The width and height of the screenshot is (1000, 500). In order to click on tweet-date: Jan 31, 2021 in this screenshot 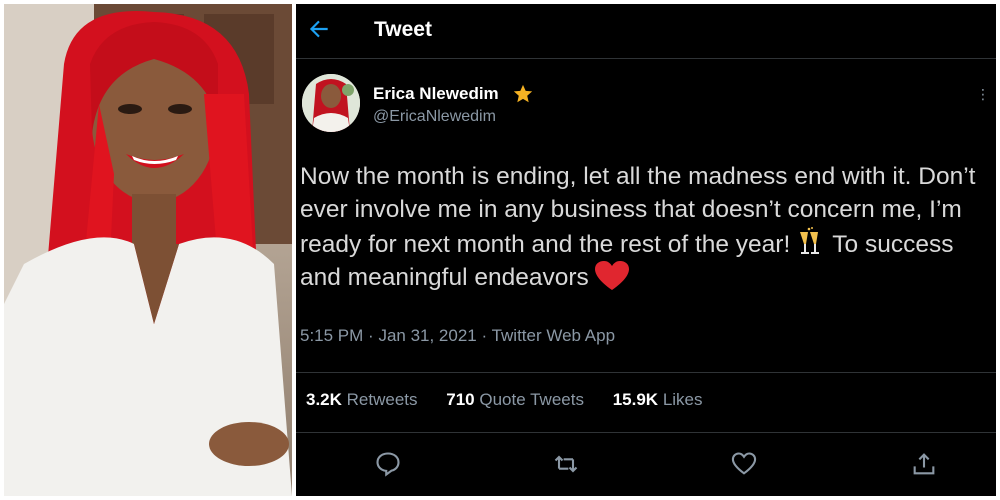, I will do `click(427, 335)`.